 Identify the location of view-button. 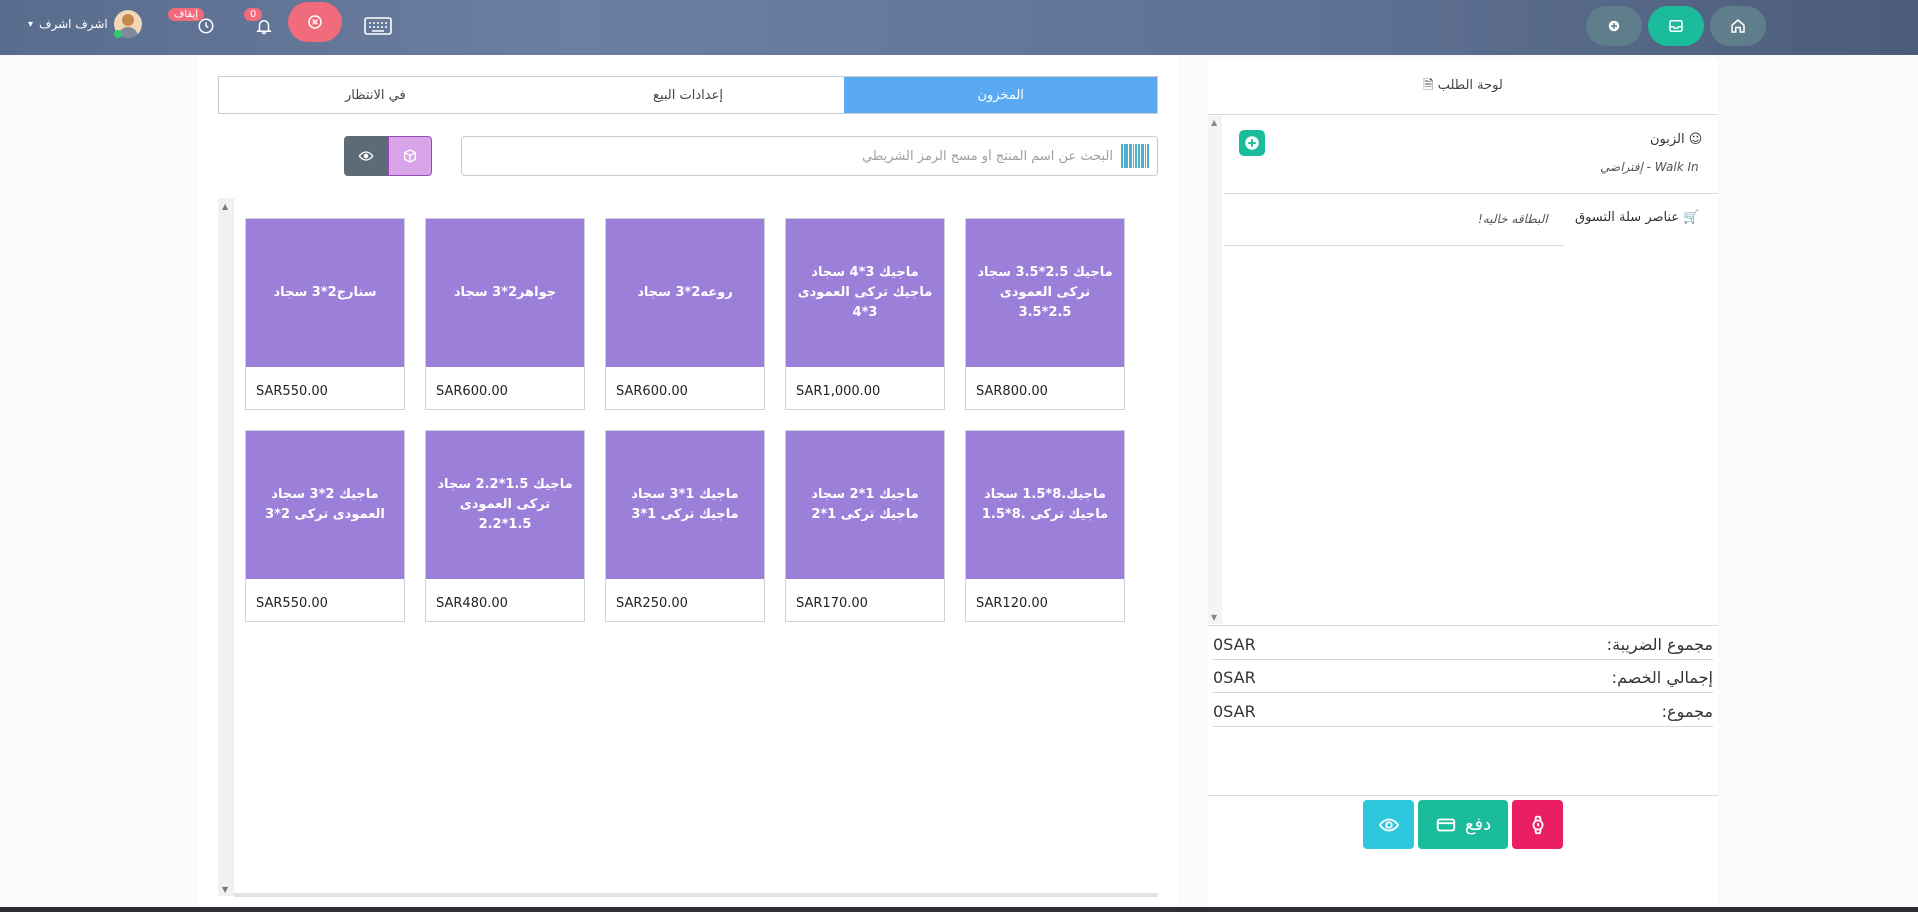
(366, 156).